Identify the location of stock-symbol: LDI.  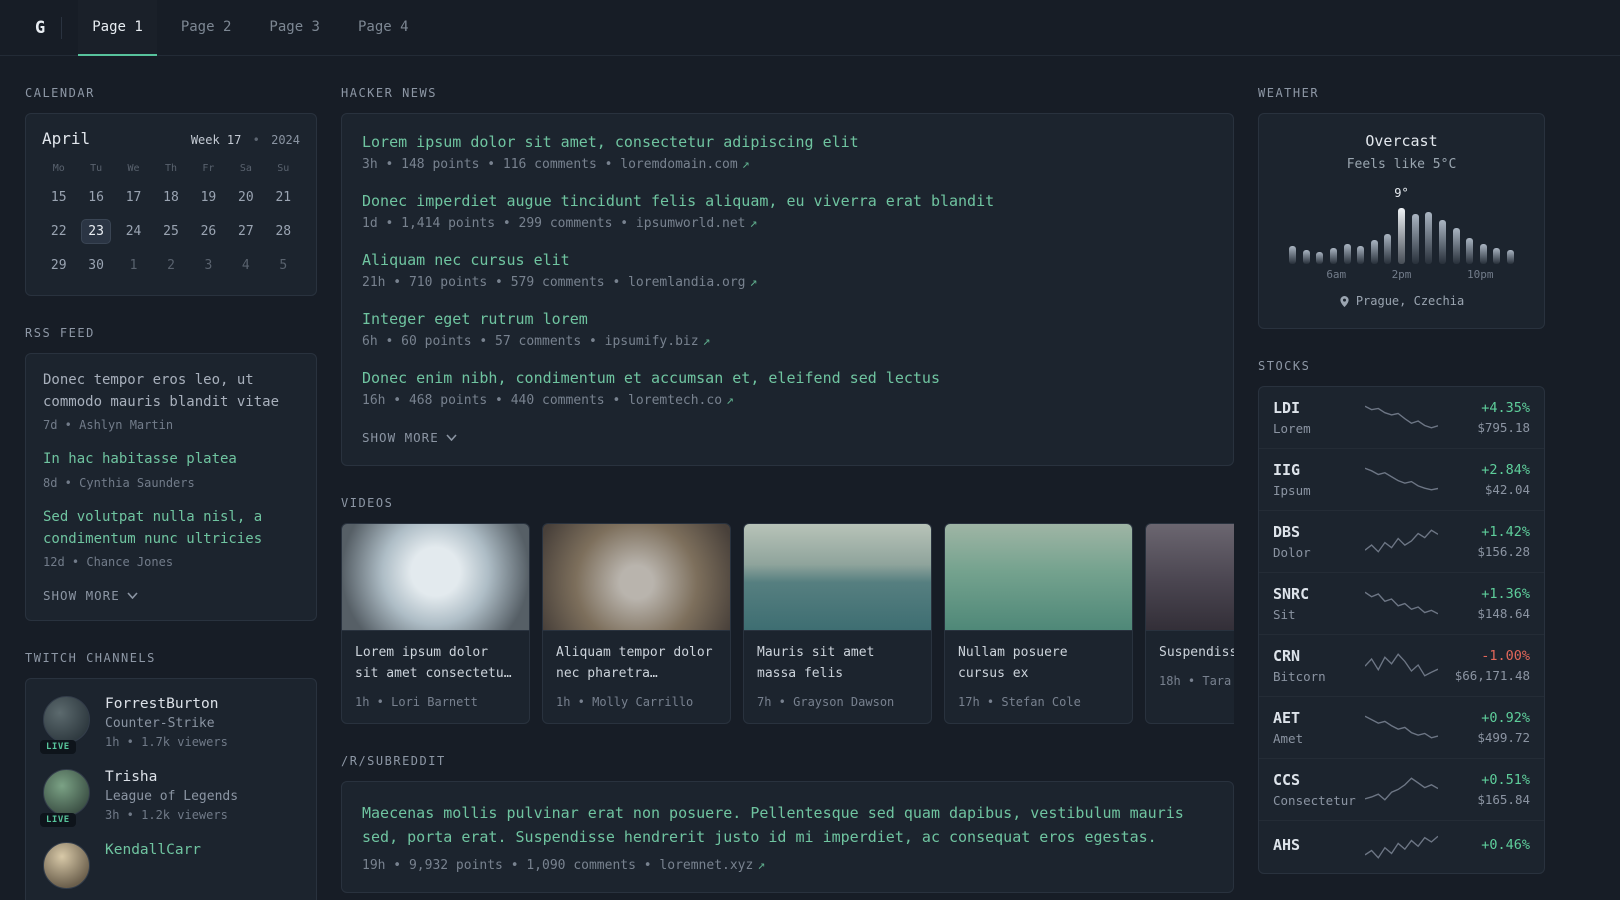
(1287, 407).